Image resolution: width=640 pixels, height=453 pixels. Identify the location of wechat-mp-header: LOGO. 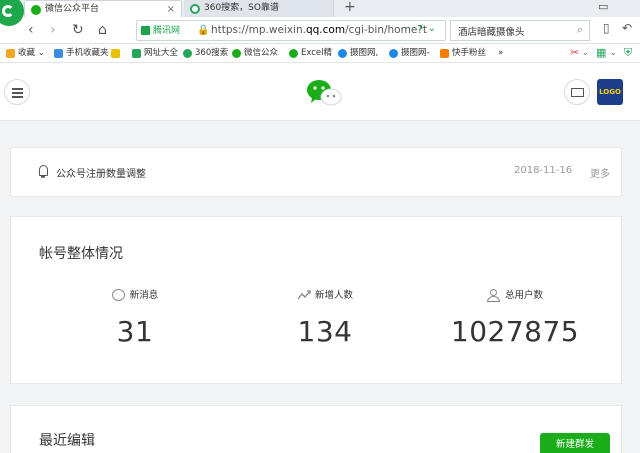
(320, 92).